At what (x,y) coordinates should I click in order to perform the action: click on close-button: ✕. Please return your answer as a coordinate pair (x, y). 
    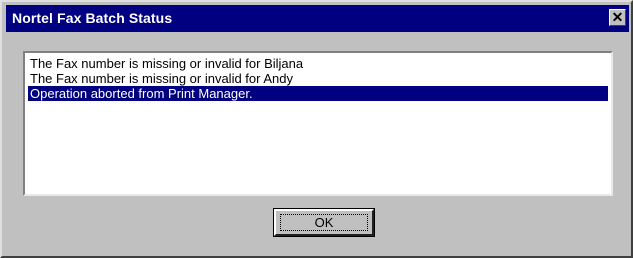
    Looking at the image, I should click on (617, 17).